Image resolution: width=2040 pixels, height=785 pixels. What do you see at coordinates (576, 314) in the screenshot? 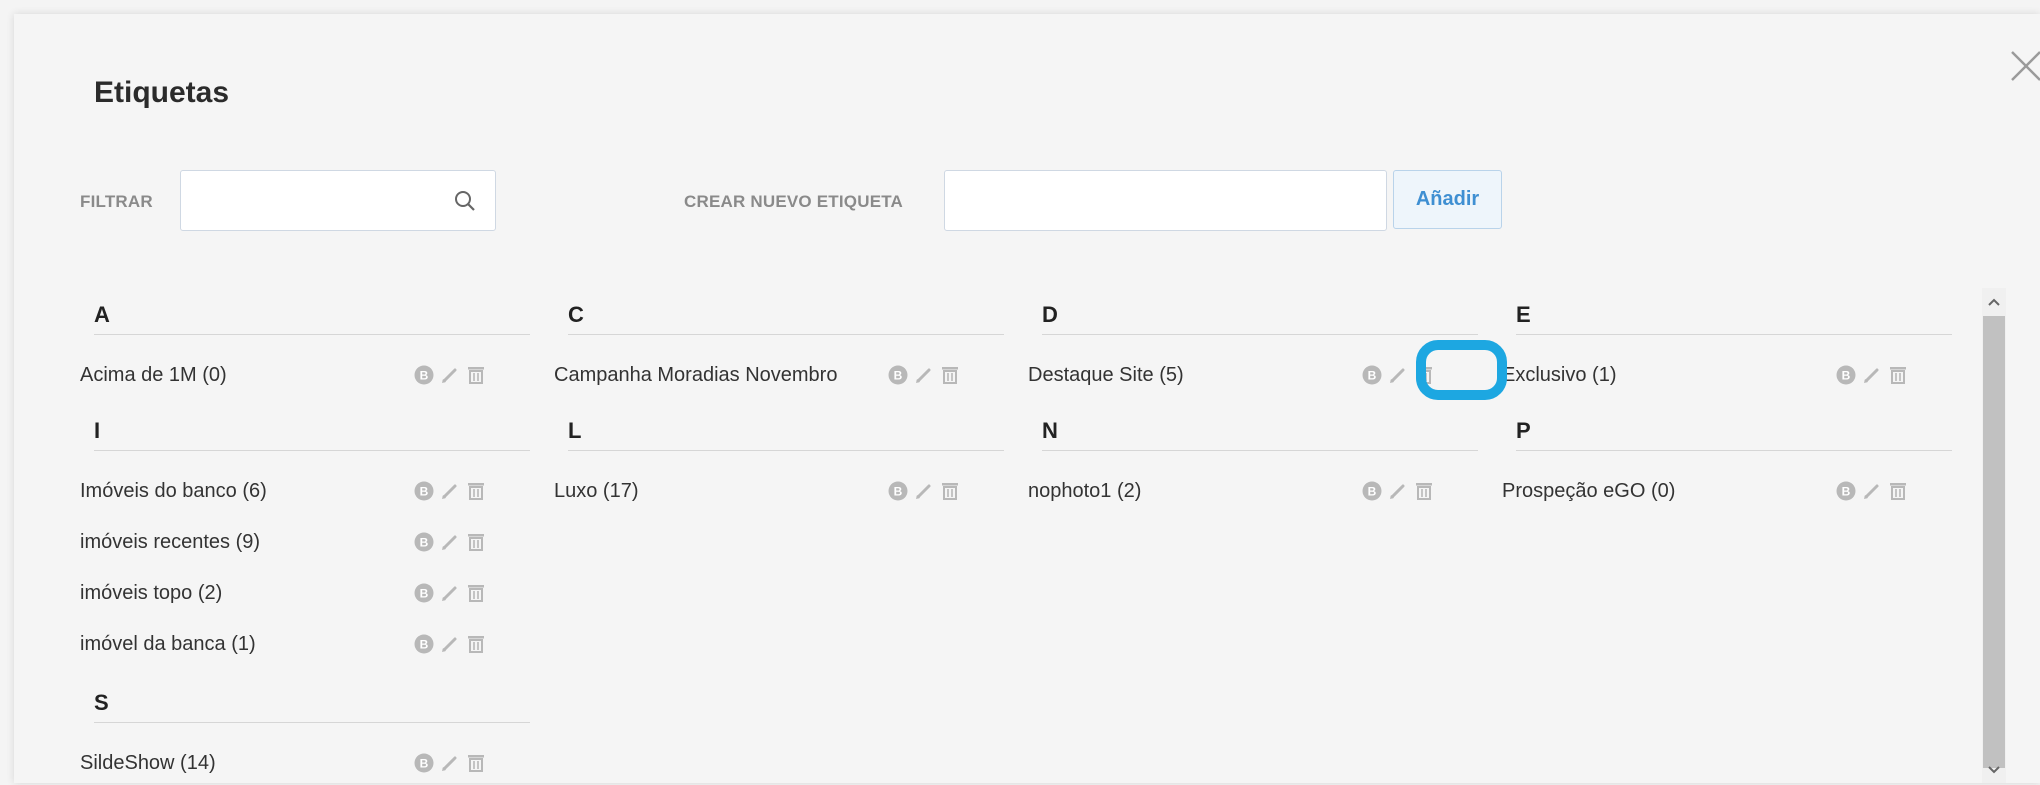
I see `group-letter: C` at bounding box center [576, 314].